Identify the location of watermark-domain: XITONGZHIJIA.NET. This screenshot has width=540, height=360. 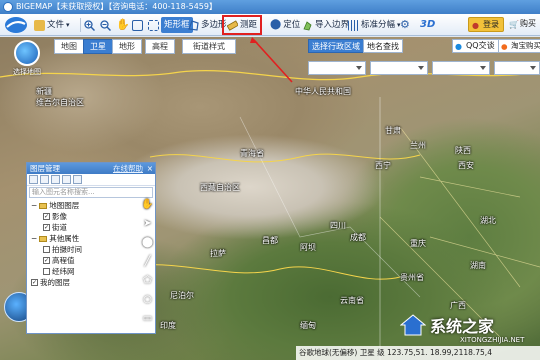
(492, 340).